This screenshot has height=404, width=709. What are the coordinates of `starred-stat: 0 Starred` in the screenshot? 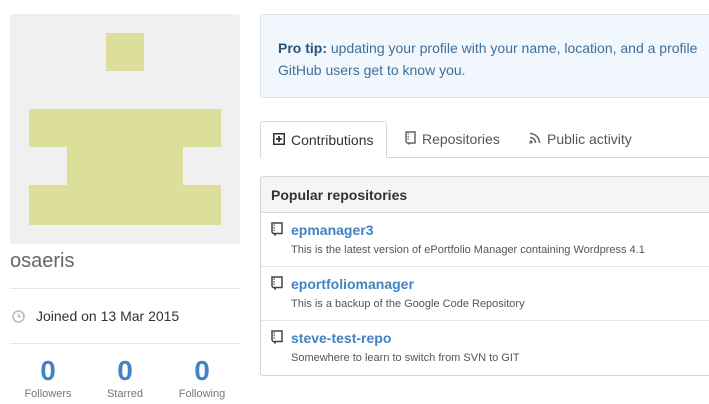 It's located at (125, 378).